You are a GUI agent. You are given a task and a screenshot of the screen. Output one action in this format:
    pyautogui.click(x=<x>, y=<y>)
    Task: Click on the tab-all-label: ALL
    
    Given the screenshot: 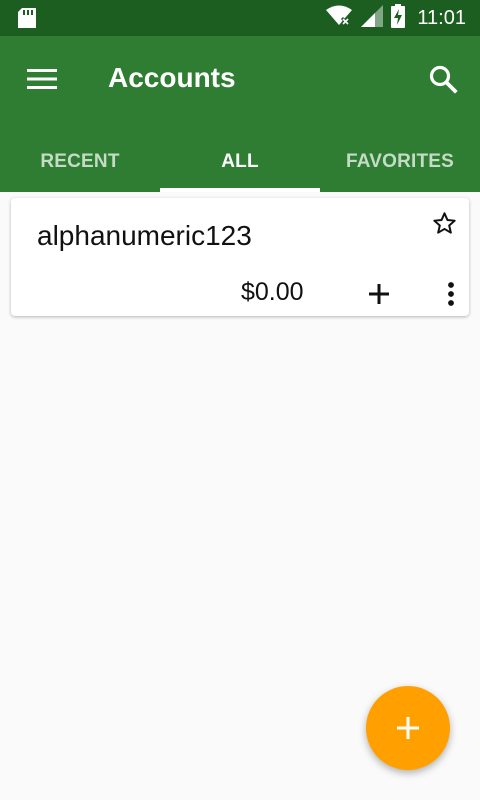 What is the action you would take?
    pyautogui.click(x=240, y=161)
    